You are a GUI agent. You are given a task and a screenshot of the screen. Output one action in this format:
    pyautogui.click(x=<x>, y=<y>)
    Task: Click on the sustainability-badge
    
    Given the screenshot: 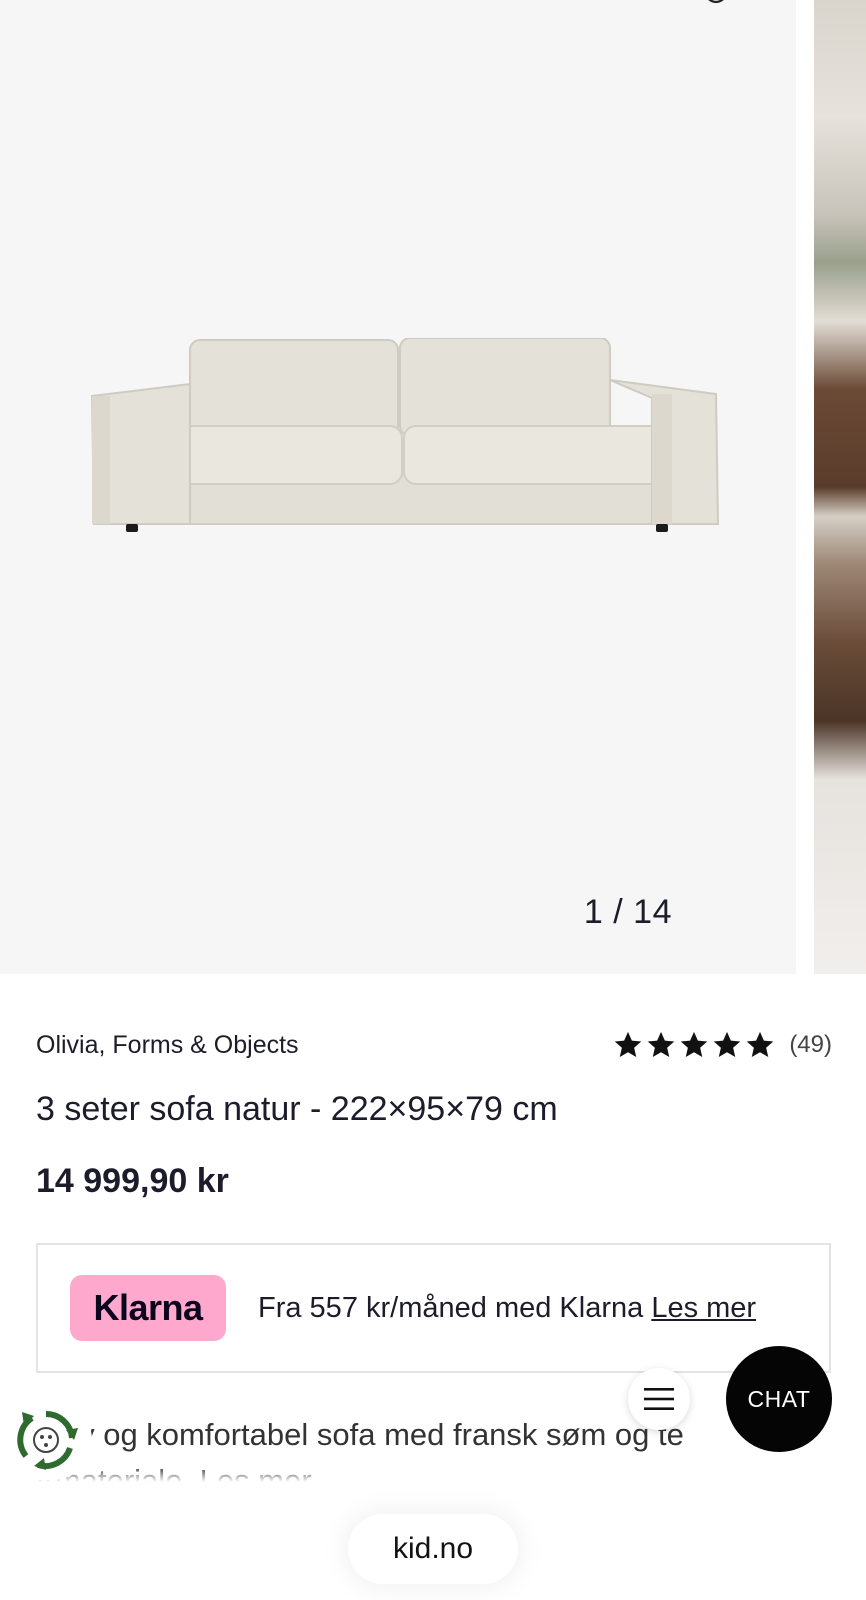 What is the action you would take?
    pyautogui.click(x=46, y=1440)
    